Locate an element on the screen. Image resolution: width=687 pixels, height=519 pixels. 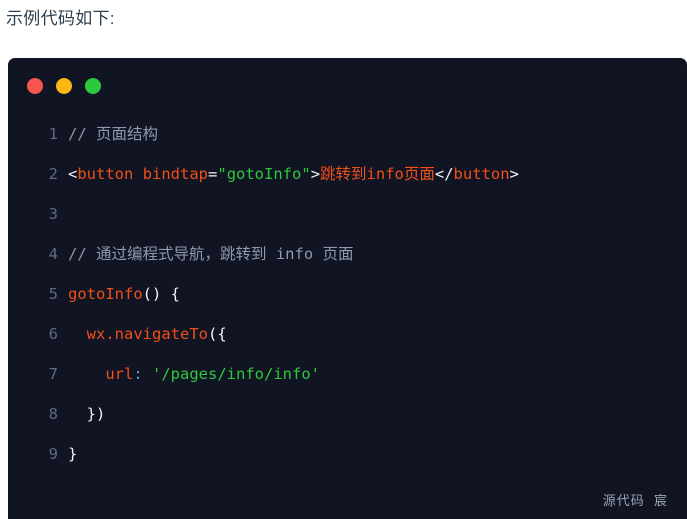
line-number: 2 is located at coordinates (53, 174).